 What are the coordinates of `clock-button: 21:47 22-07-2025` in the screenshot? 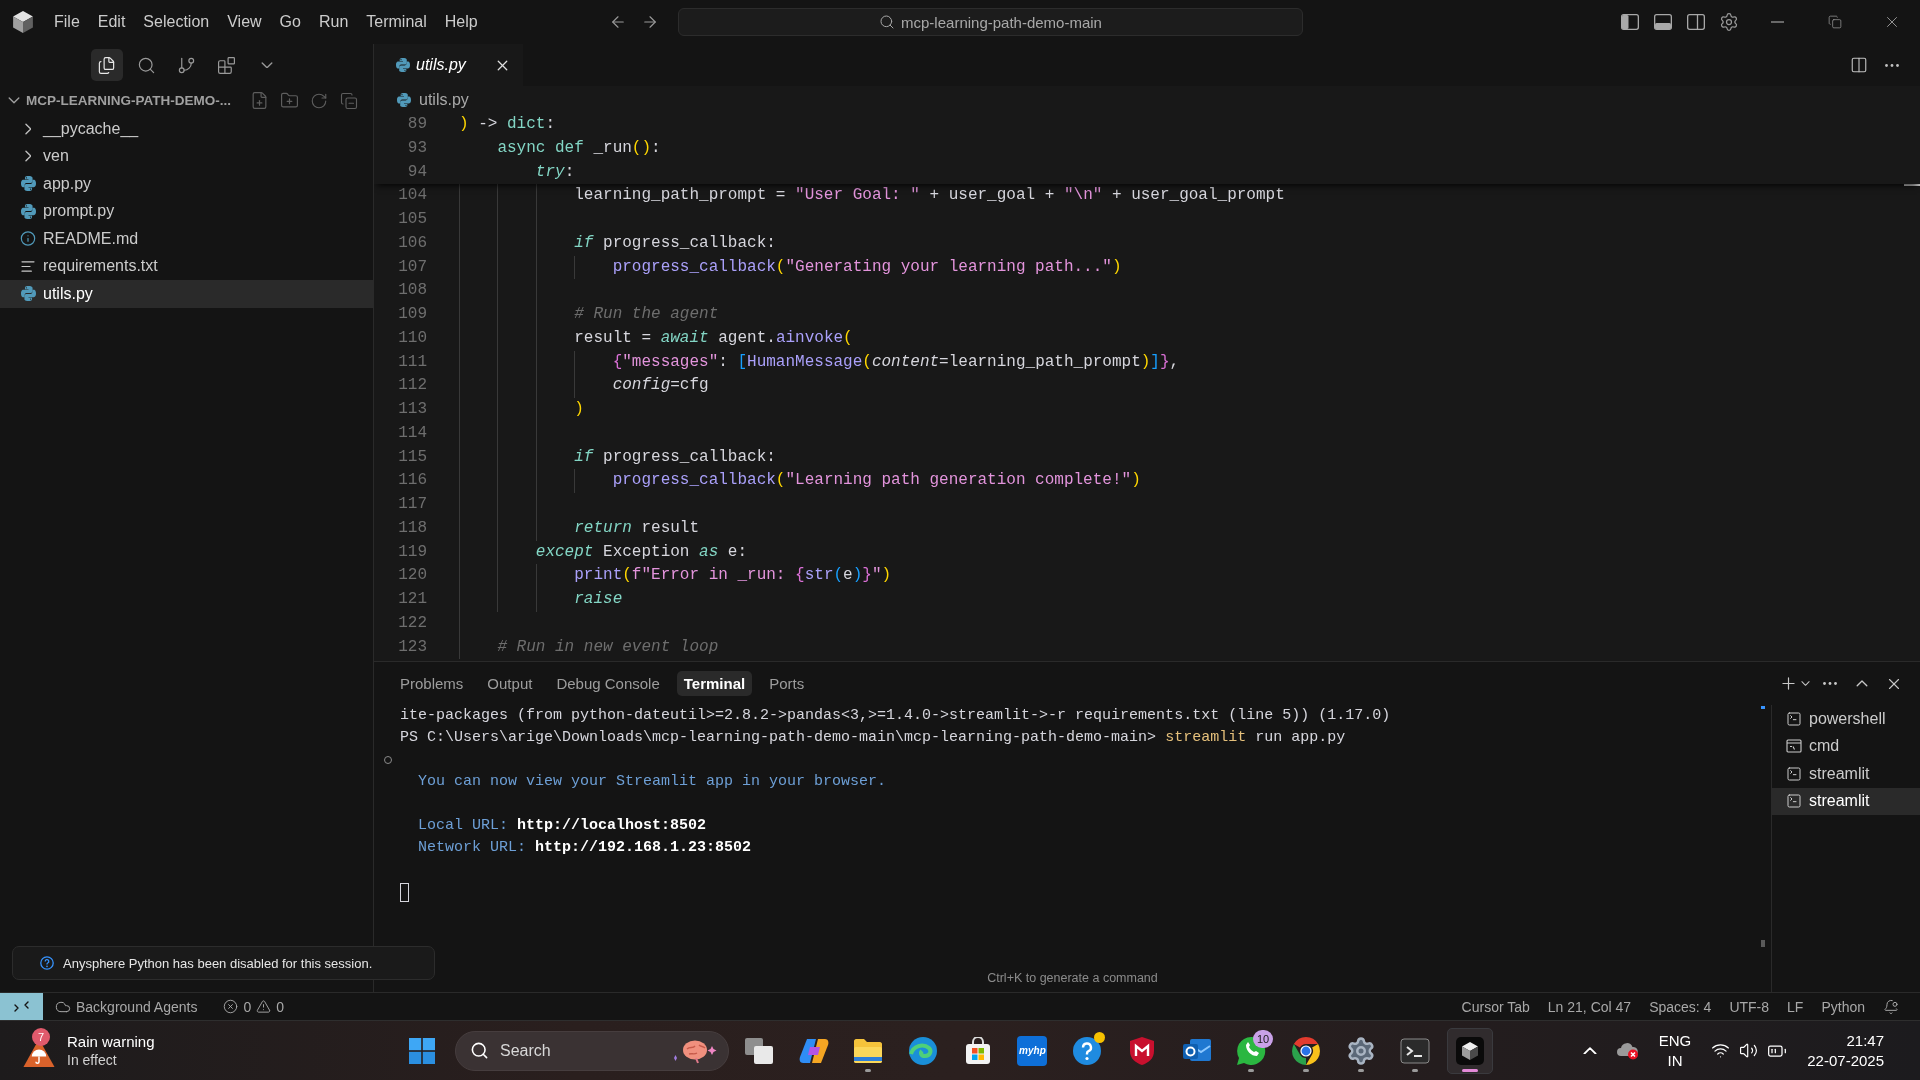 It's located at (1845, 1050).